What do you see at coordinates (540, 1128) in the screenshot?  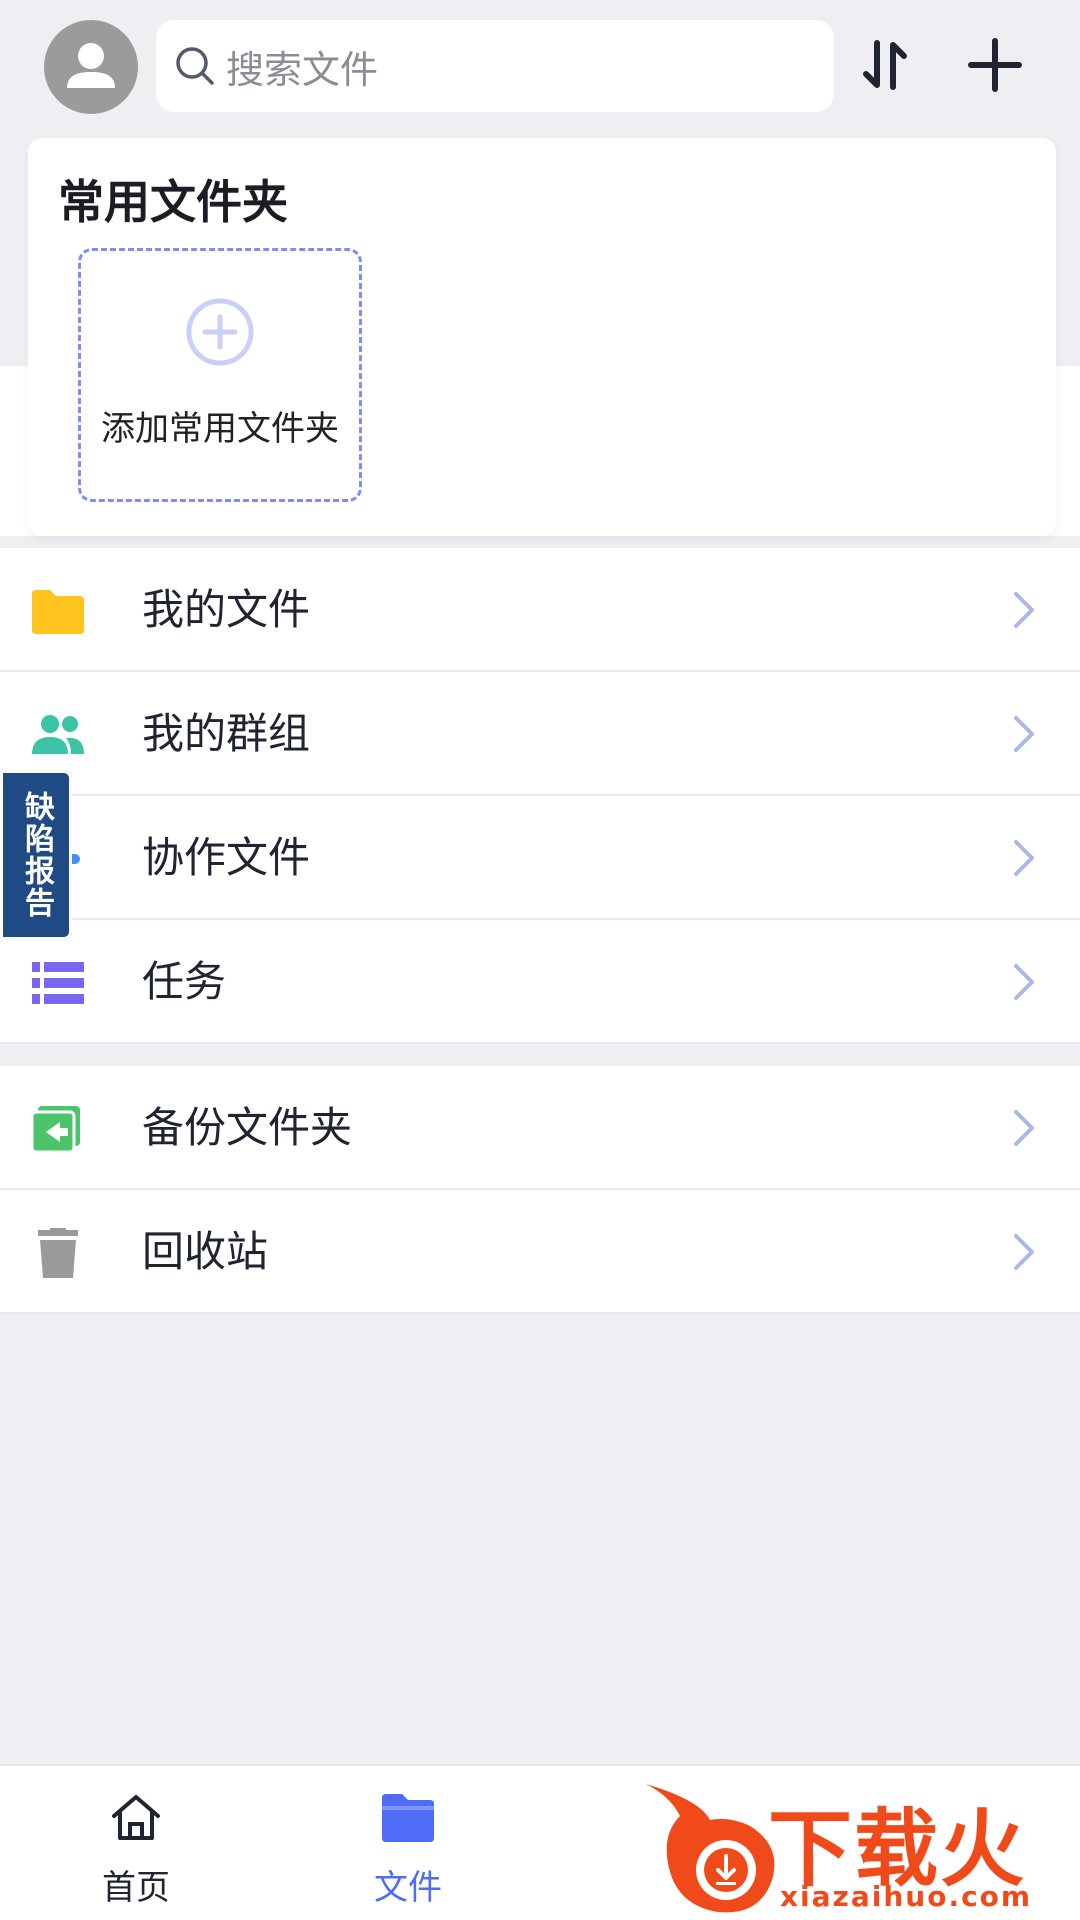 I see `list-item-backup-folder: 备份文件夹` at bounding box center [540, 1128].